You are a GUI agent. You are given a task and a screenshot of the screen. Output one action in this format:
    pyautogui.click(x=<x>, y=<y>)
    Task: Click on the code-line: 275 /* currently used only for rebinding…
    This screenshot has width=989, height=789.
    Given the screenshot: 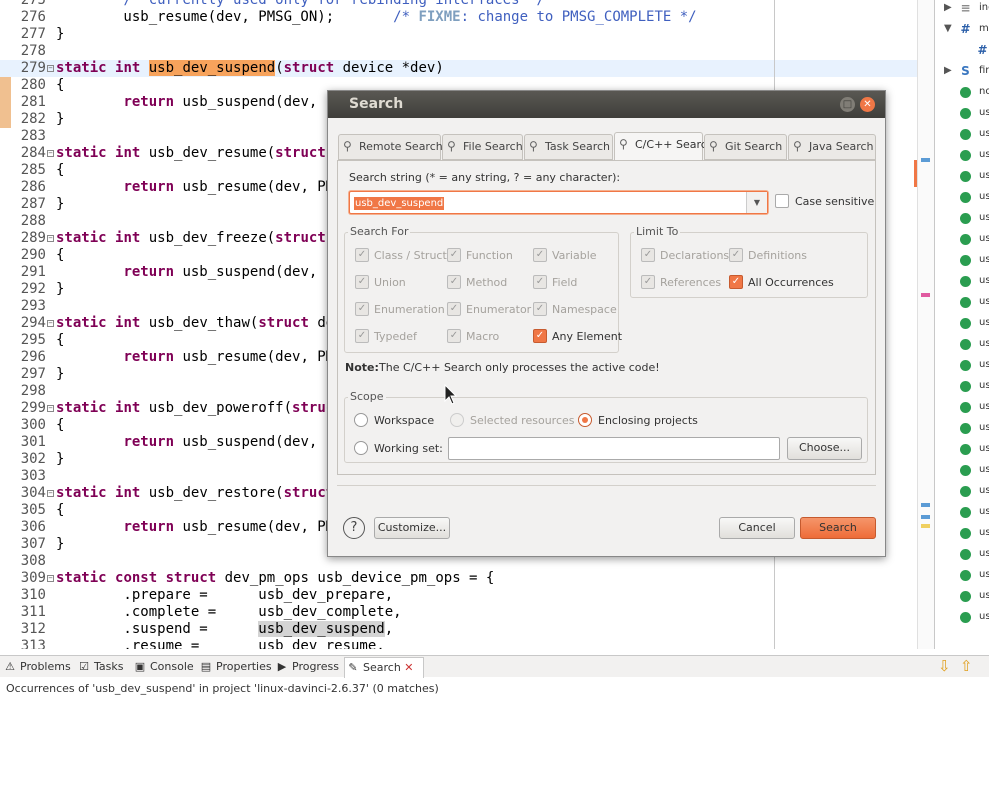 What is the action you would take?
    pyautogui.click(x=467, y=4)
    